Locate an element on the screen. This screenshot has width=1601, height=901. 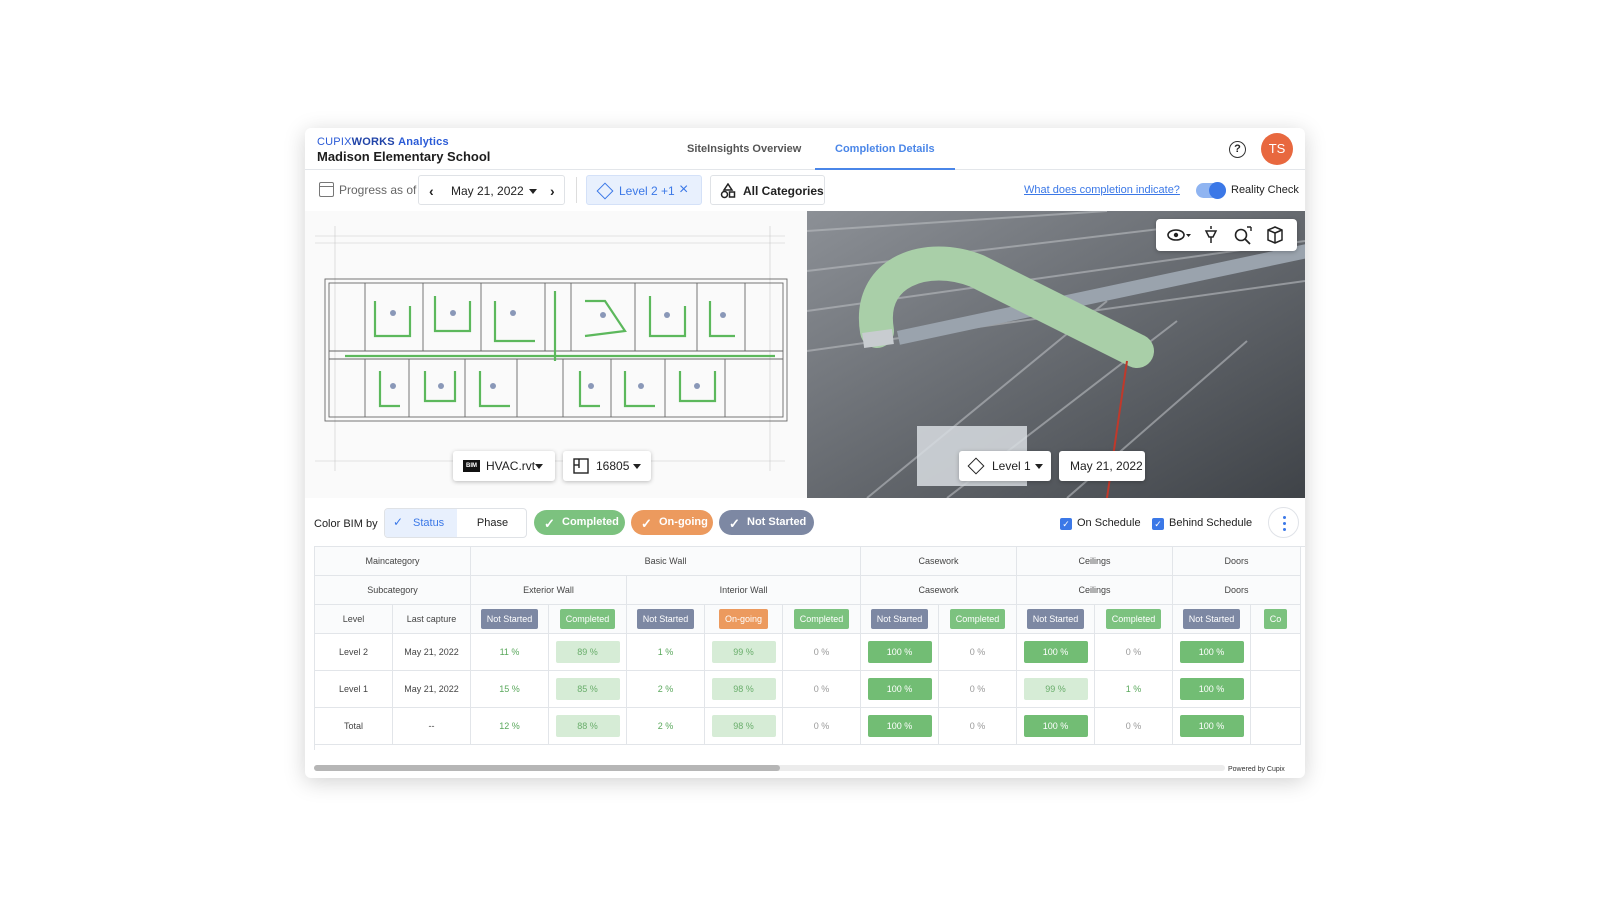
avatar: TS is located at coordinates (1277, 149).